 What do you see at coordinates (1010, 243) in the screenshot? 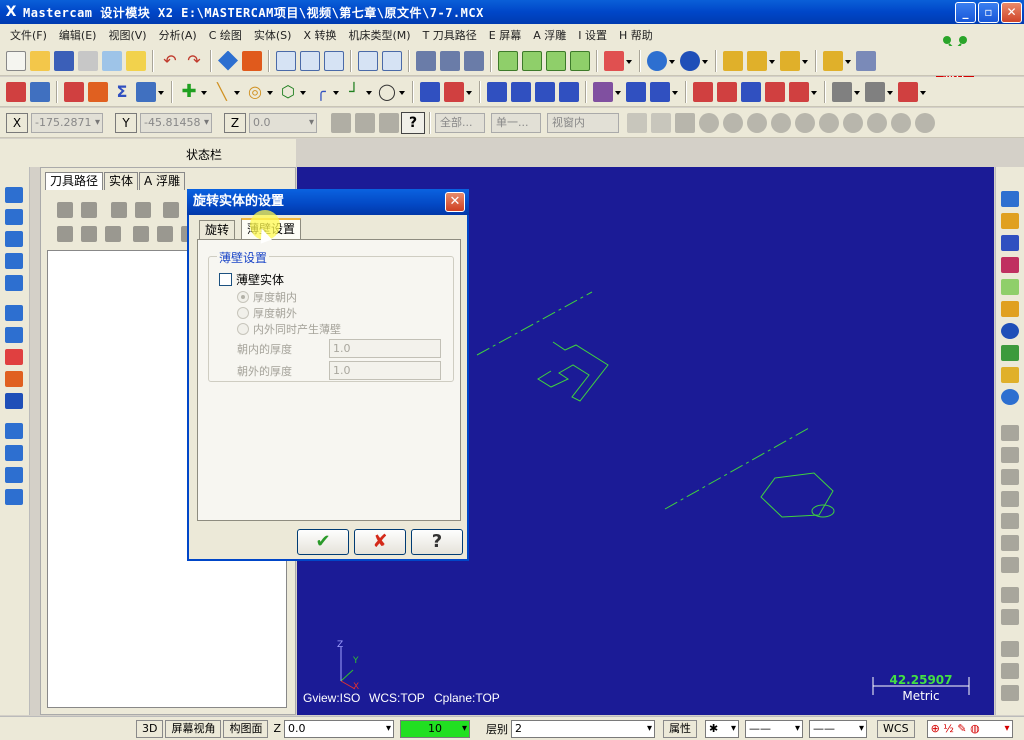
I see `r-save-icon` at bounding box center [1010, 243].